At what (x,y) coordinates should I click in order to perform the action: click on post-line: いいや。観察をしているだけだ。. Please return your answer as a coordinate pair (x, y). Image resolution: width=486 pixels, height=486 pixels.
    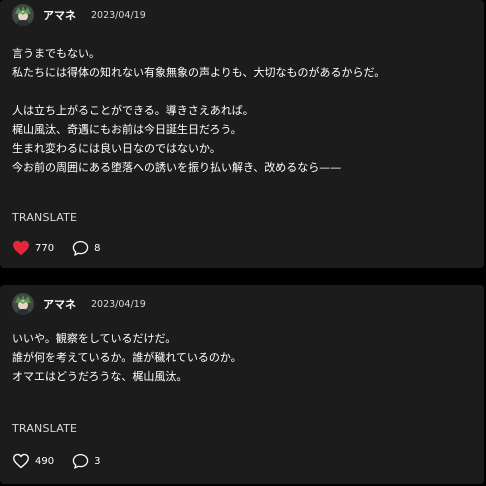
    Looking at the image, I should click on (94, 338).